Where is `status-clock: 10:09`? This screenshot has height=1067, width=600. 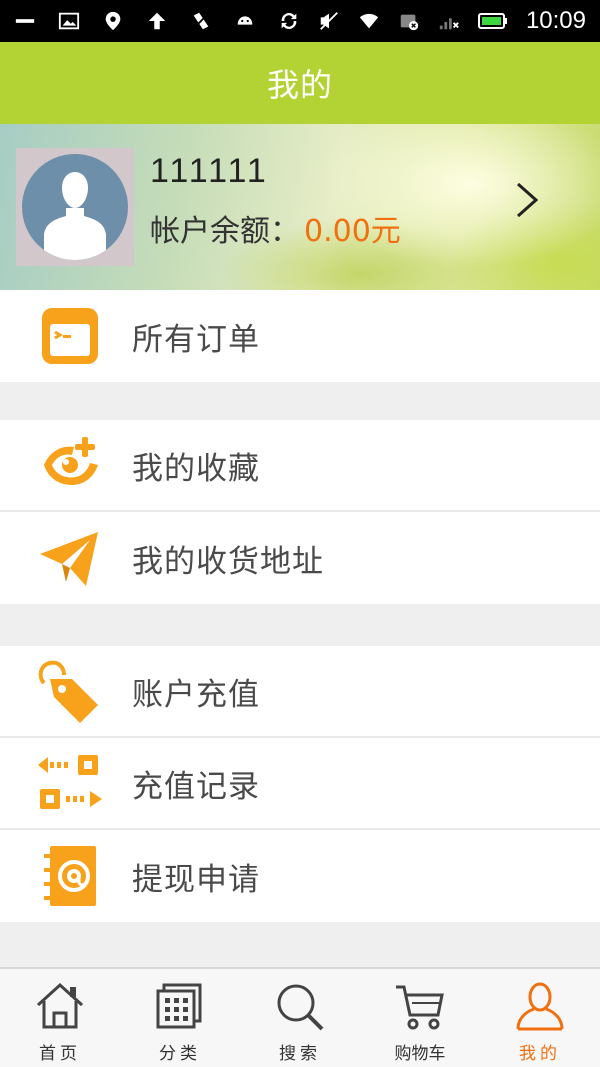 status-clock: 10:09 is located at coordinates (555, 20).